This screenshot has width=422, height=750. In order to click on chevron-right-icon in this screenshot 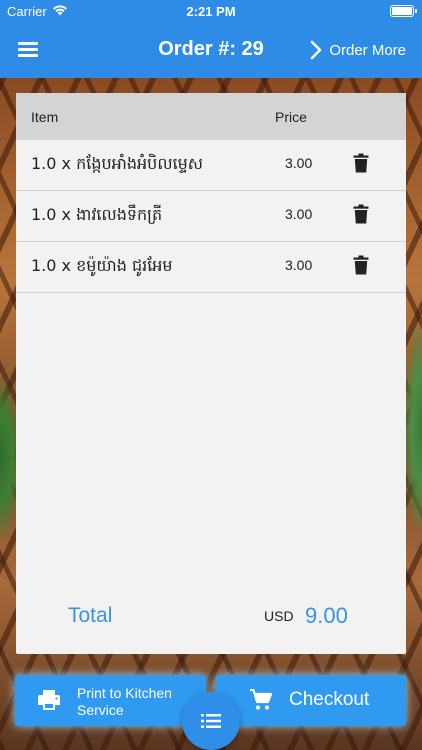, I will do `click(316, 50)`.